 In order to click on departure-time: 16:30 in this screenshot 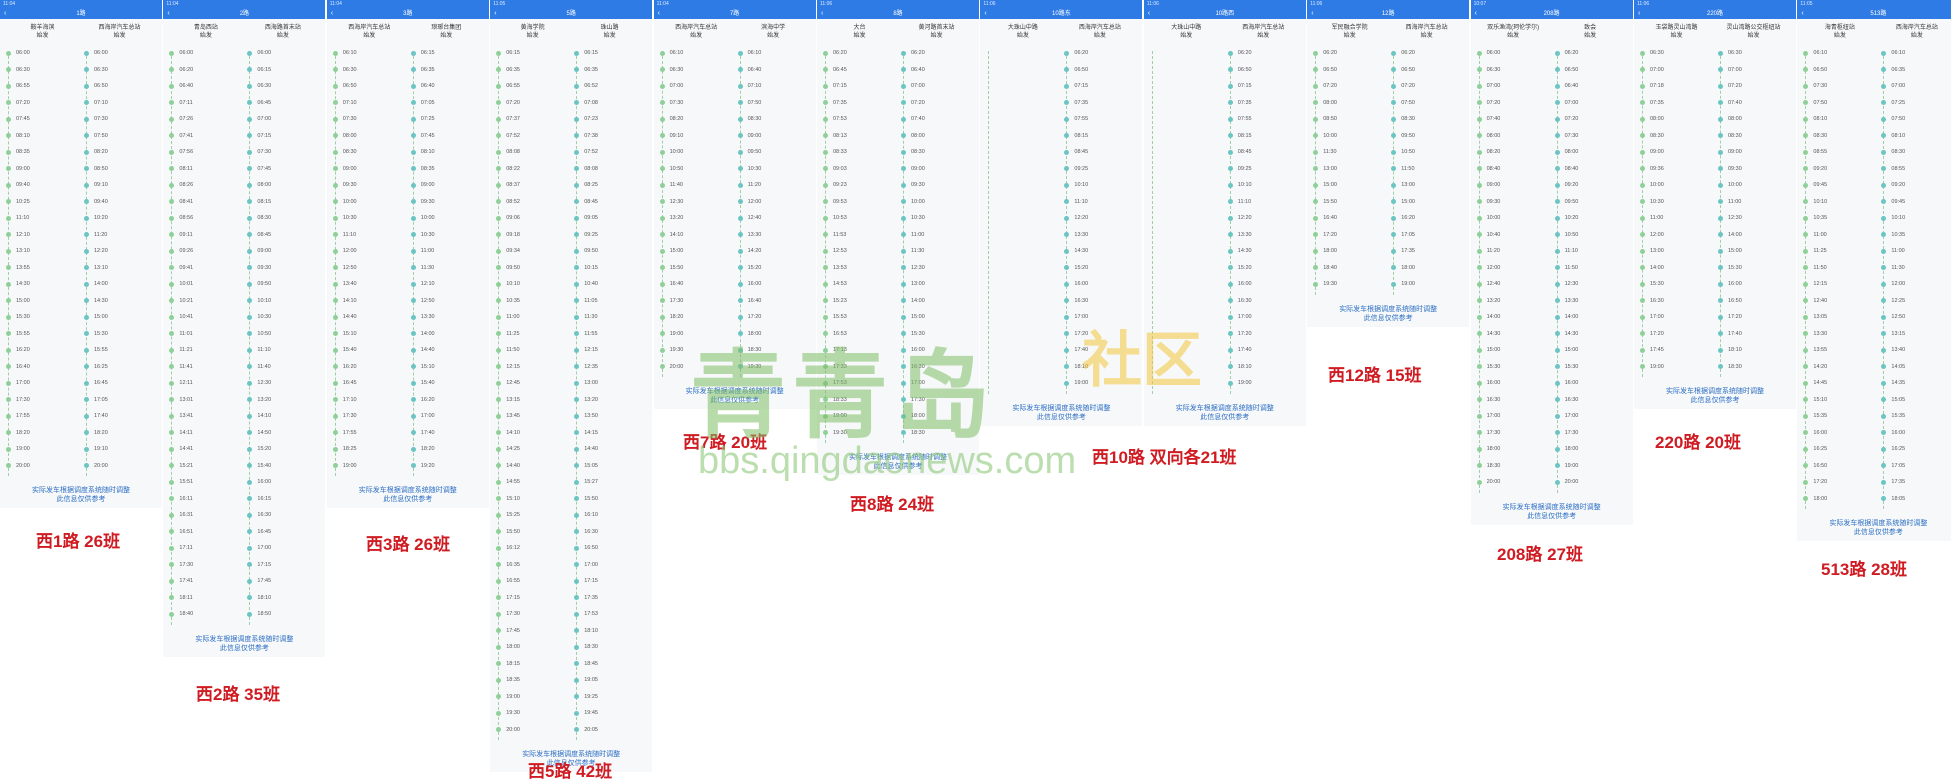, I will do `click(1676, 305)`.